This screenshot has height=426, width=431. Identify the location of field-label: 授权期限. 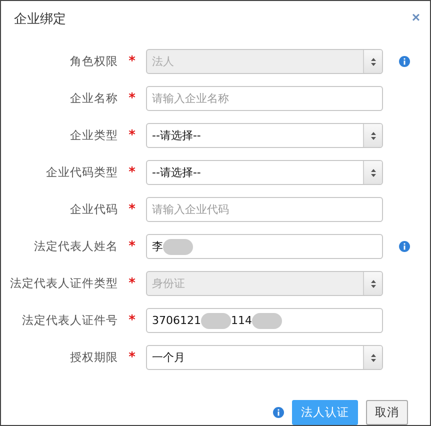
(93, 357).